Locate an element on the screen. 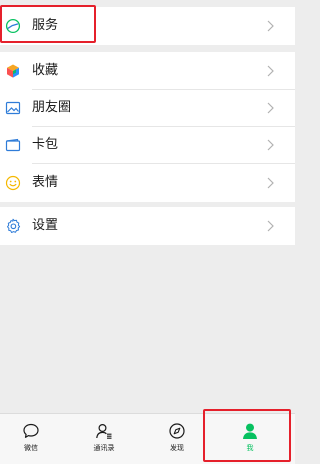  menu-item-favorites: 收藏 is located at coordinates (147, 71).